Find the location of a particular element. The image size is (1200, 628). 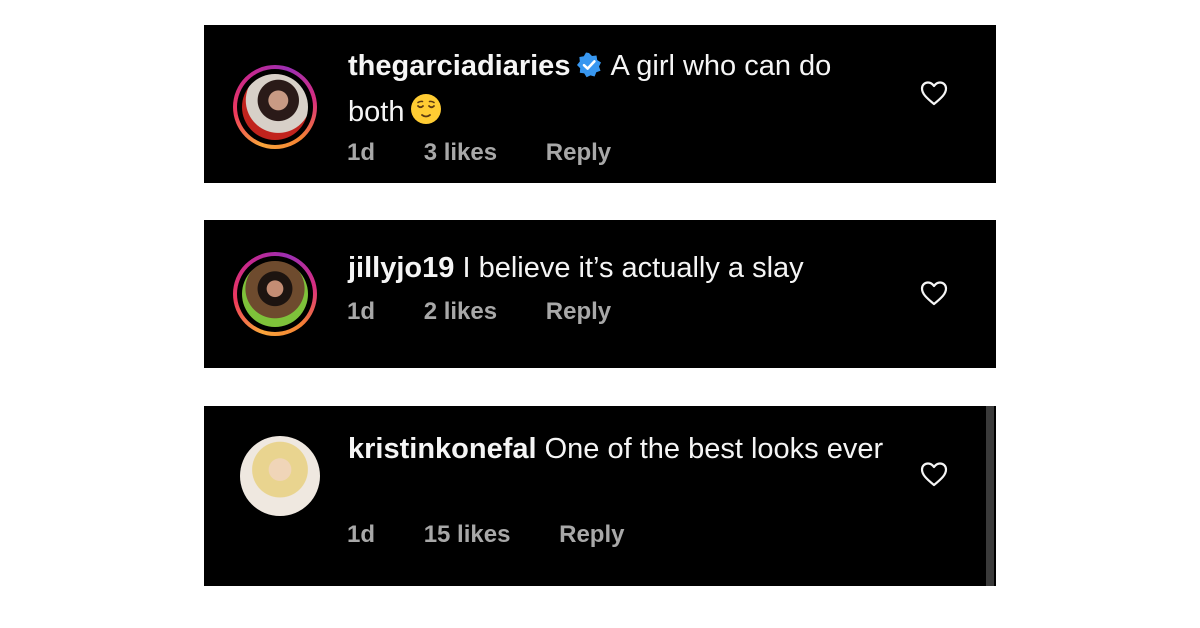

comment-meta: 1d 3 likes Reply is located at coordinates (479, 153).